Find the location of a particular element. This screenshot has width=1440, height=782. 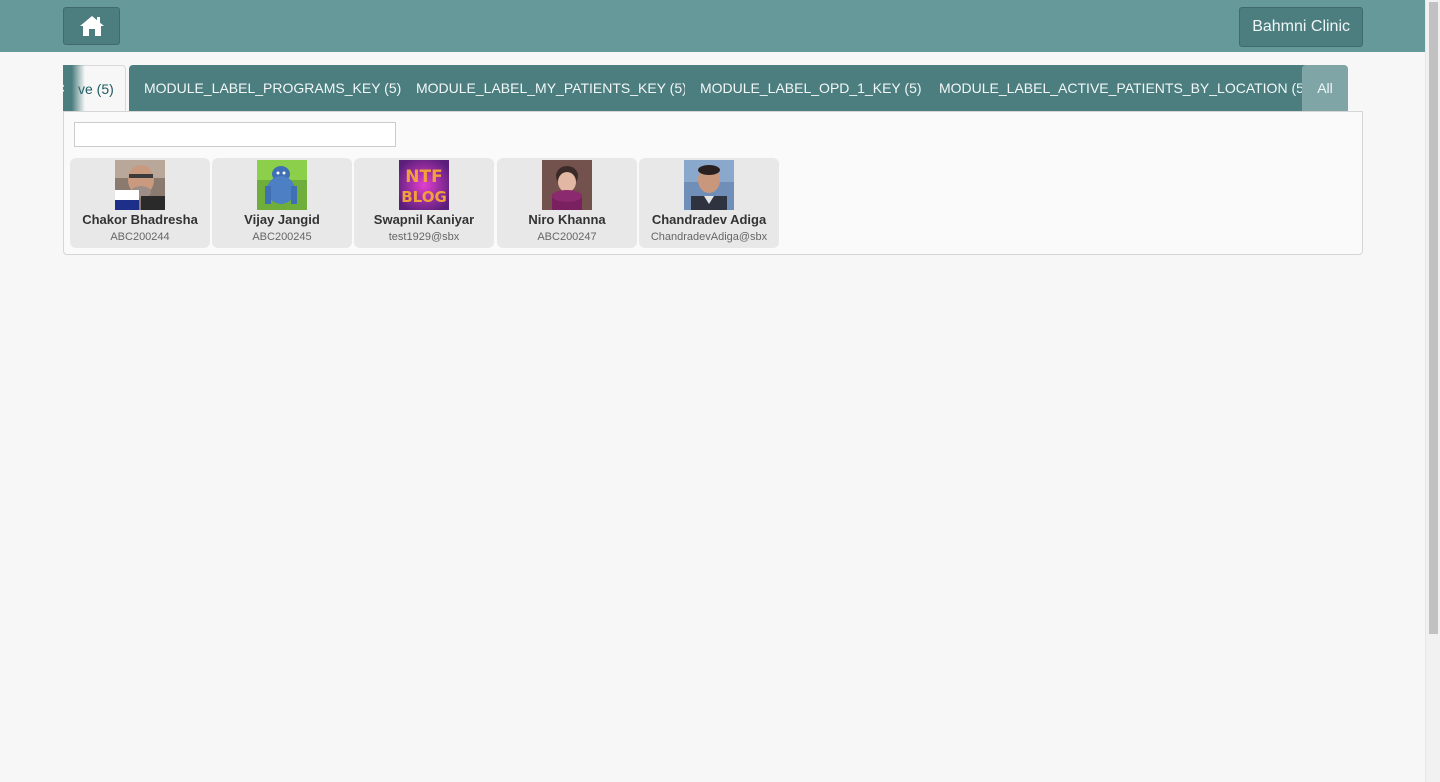

patient-card: Vijay Jangid ABC200245 is located at coordinates (282, 203).